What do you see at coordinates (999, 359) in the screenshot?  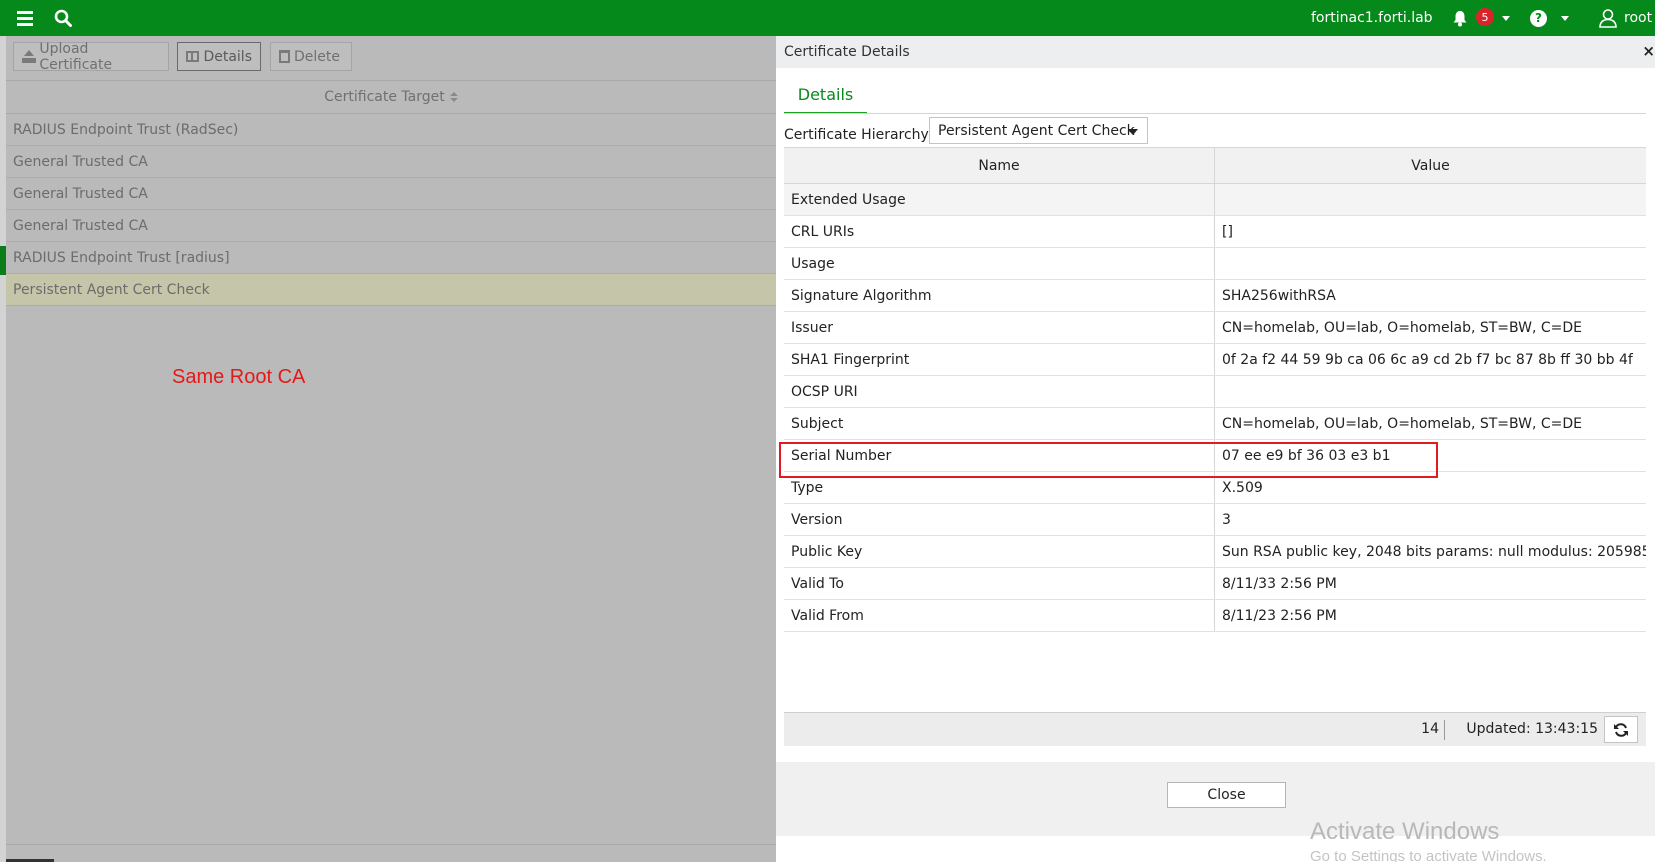 I see `field-name: SHA1 Fingerprint` at bounding box center [999, 359].